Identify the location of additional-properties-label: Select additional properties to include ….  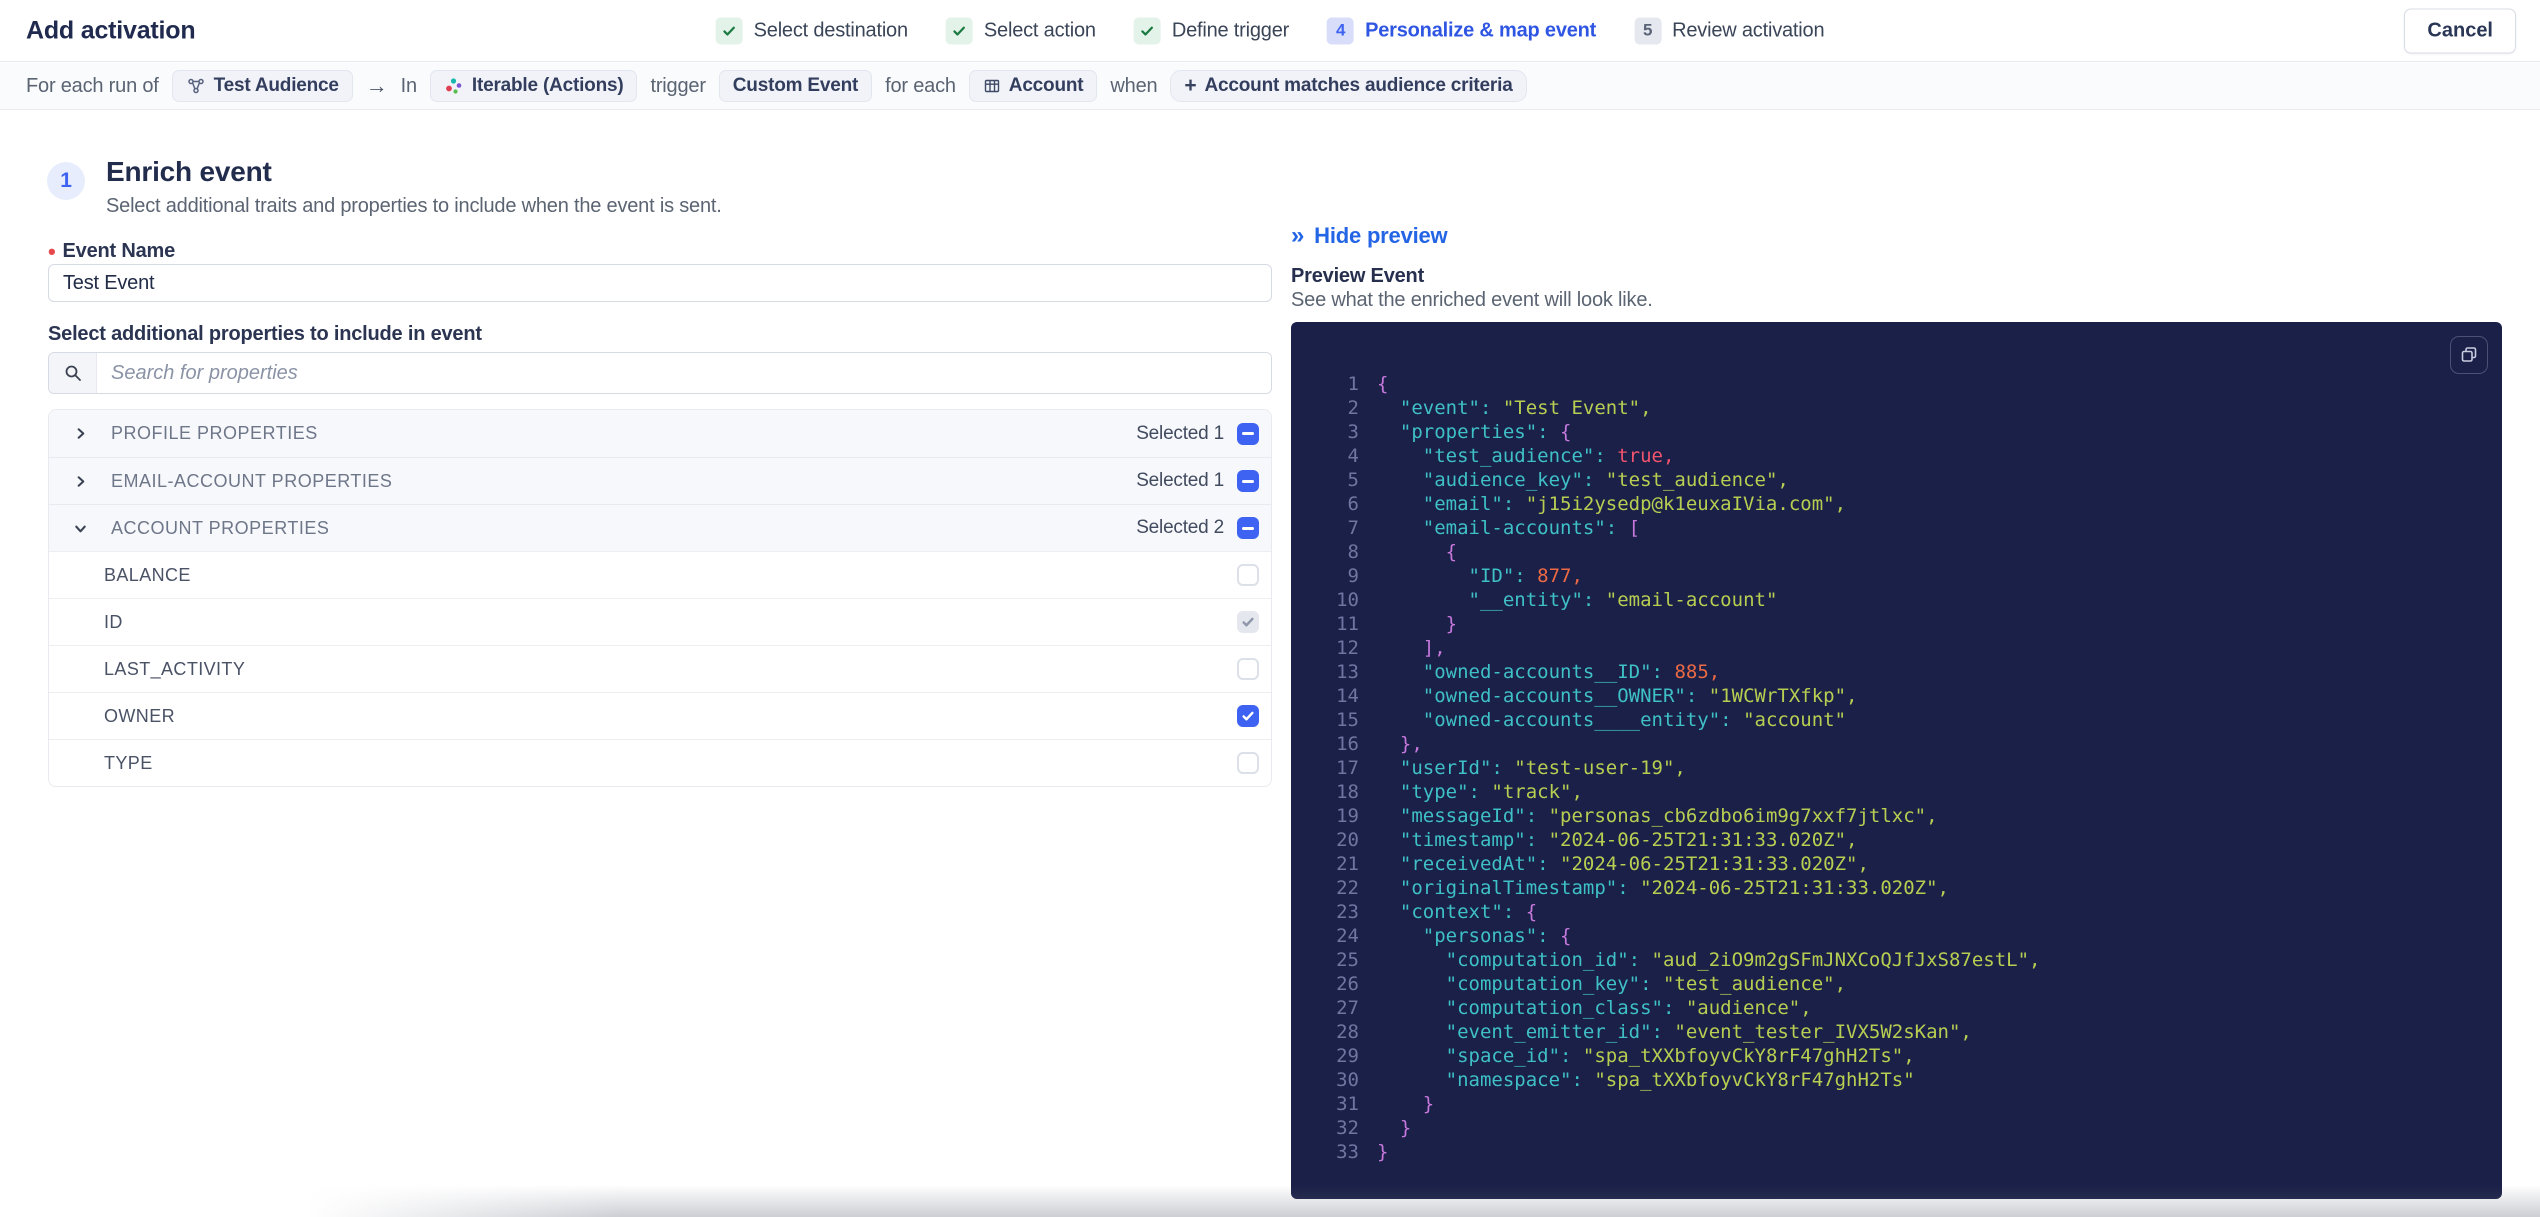
(265, 334).